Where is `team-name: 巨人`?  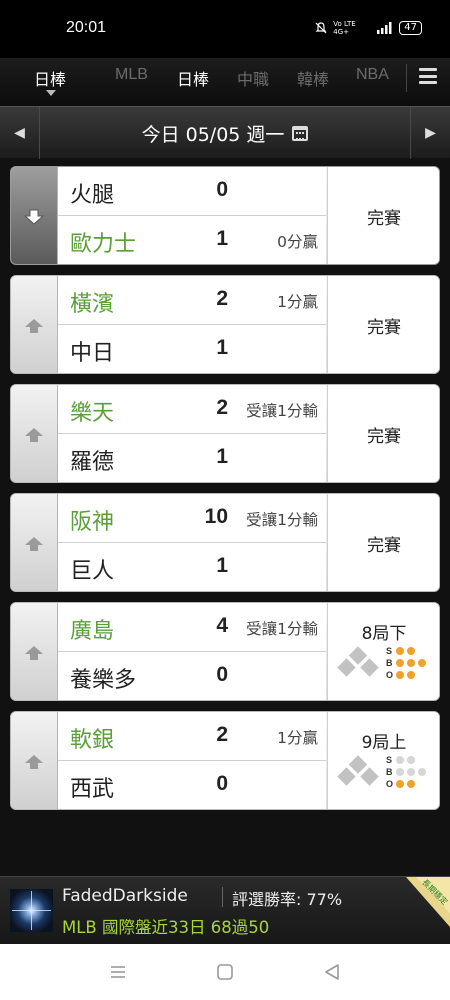 team-name: 巨人 is located at coordinates (92, 571).